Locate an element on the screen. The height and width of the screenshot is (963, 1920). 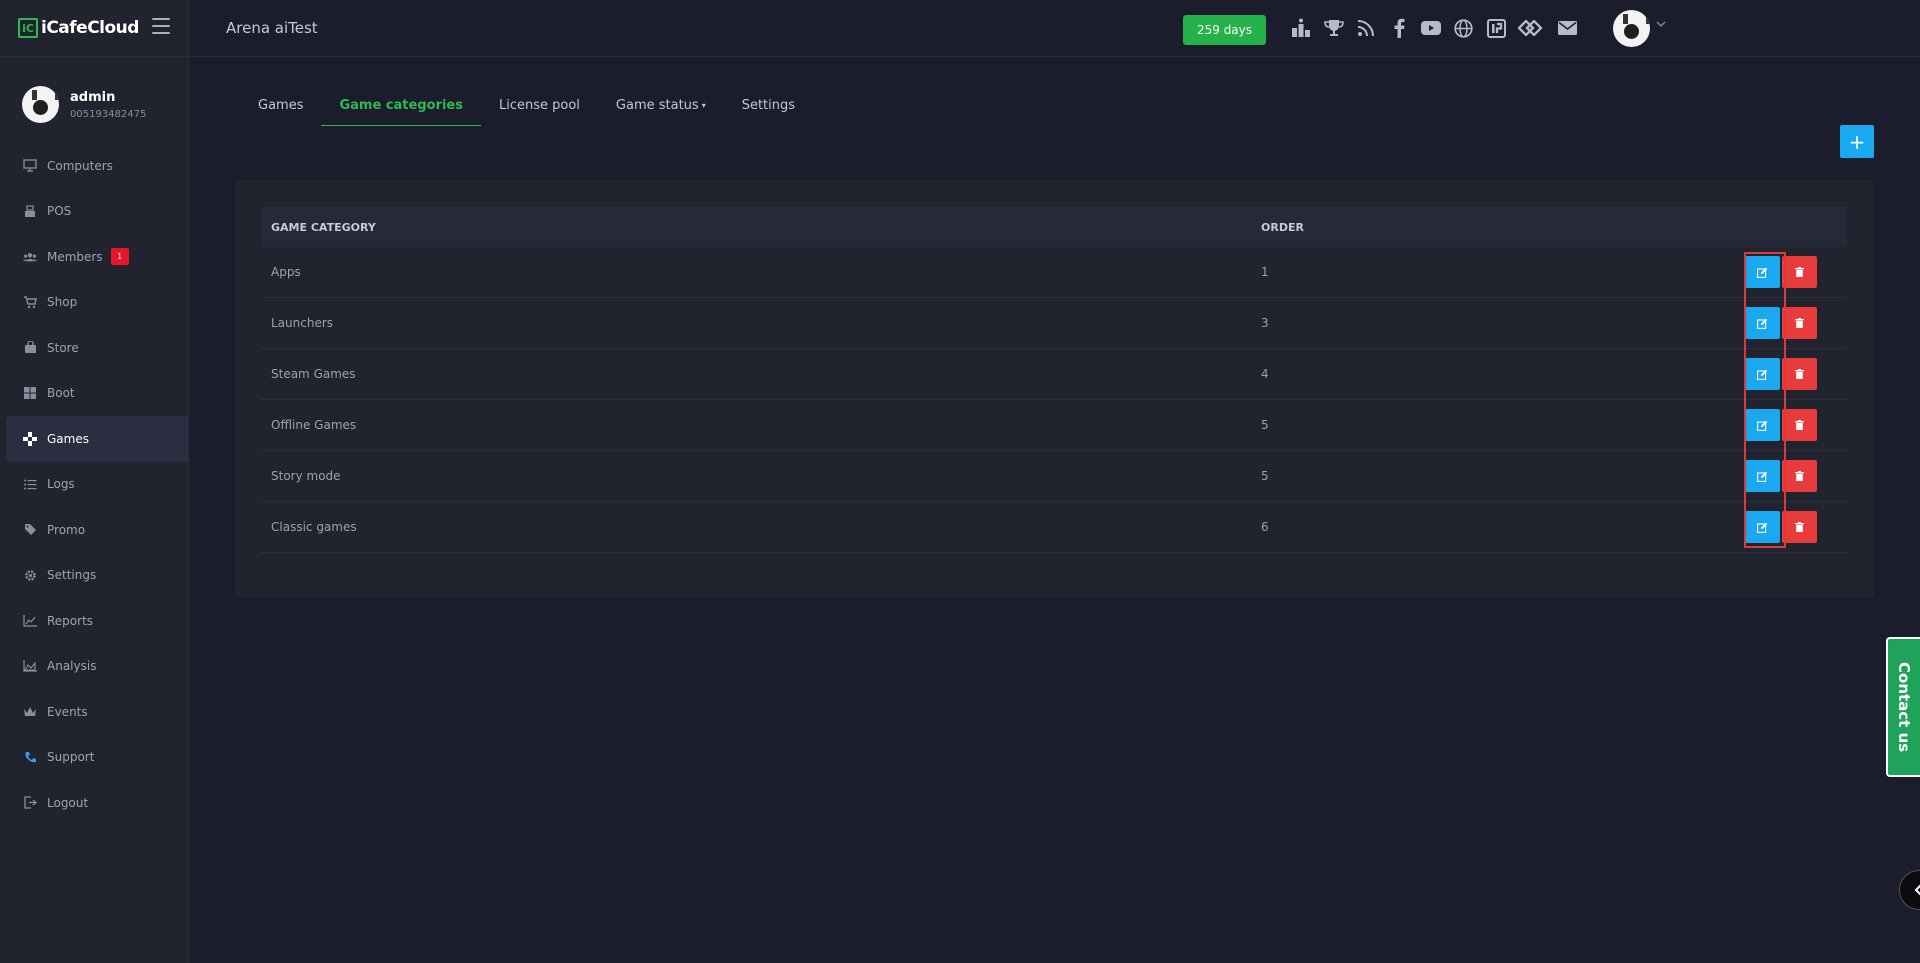
sidebar-item-members: Members 1 is located at coordinates (94, 257).